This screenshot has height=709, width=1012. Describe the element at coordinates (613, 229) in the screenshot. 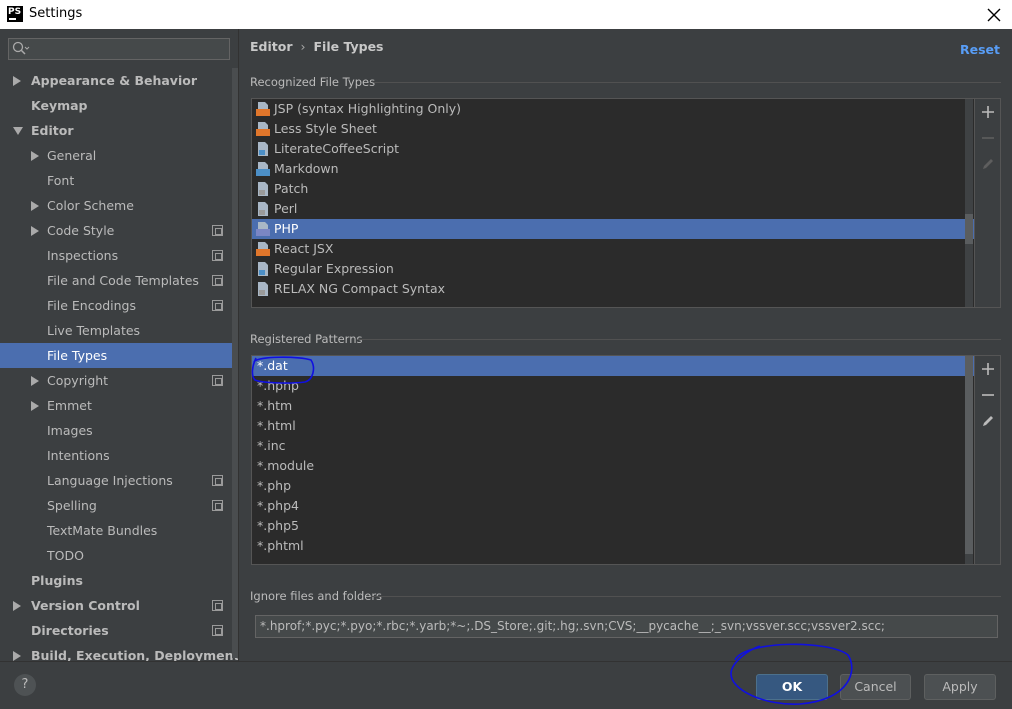

I see `file-type-row: PHP` at that location.